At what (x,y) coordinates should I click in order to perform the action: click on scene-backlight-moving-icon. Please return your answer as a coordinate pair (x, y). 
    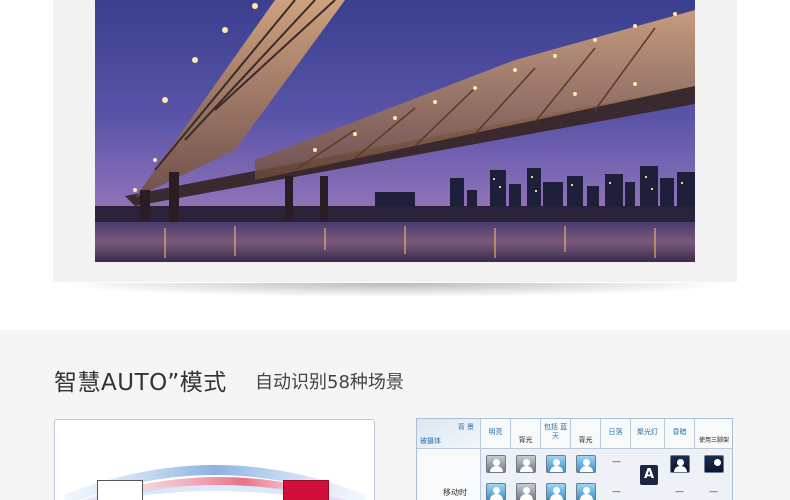
    Looking at the image, I should click on (526, 491).